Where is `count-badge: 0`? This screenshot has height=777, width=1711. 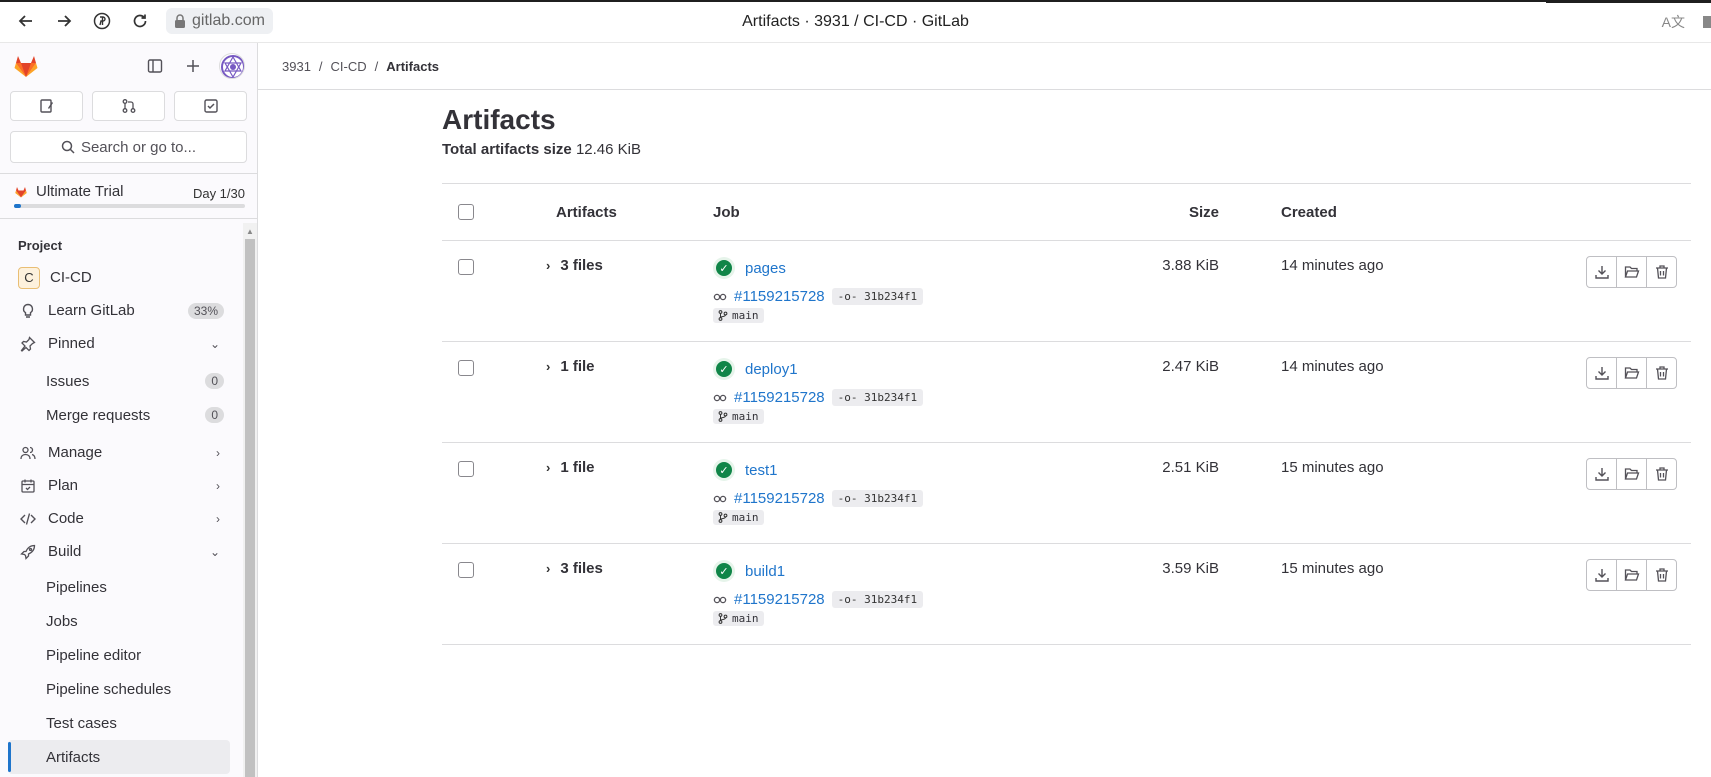 count-badge: 0 is located at coordinates (214, 381).